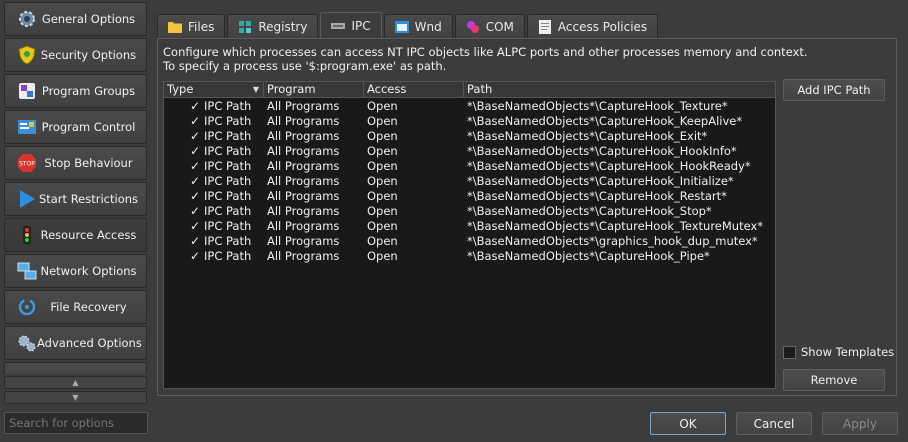  Describe the element at coordinates (418, 26) in the screenshot. I see `tab-wnd: Wnd` at that location.